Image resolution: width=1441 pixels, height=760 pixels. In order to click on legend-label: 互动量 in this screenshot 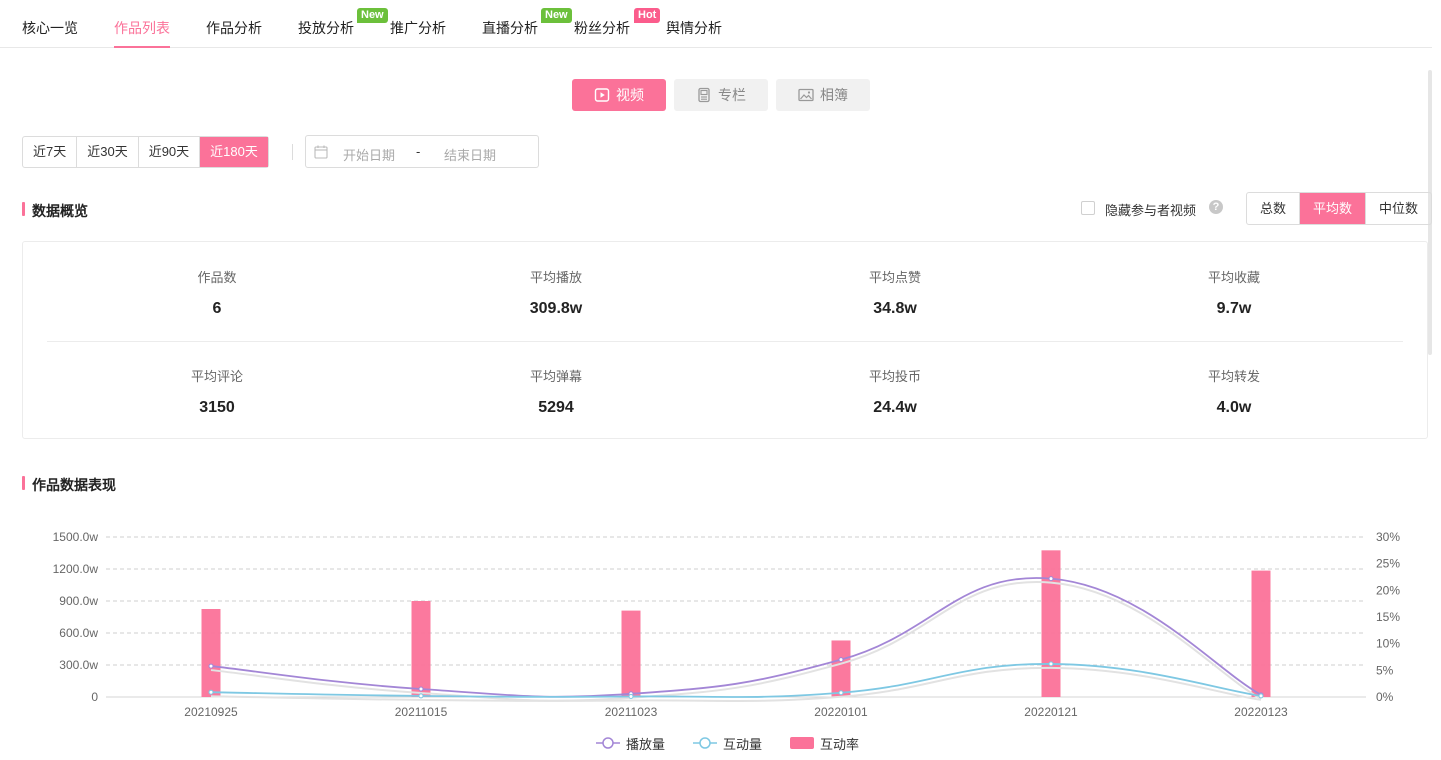, I will do `click(743, 744)`.